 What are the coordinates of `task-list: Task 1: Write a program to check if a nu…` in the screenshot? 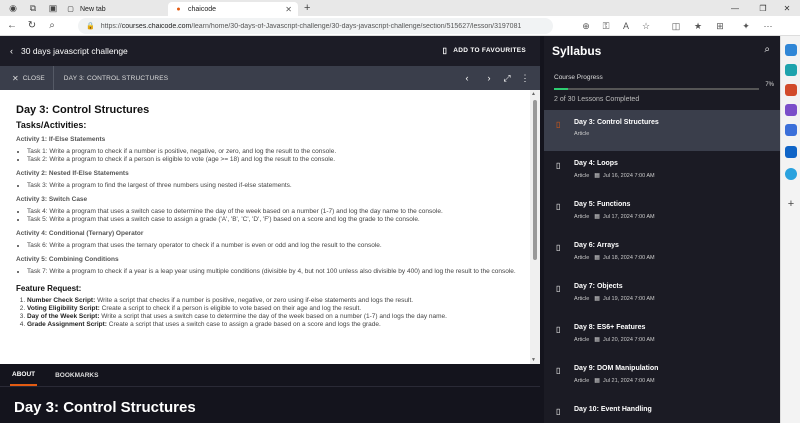 It's located at (283, 156).